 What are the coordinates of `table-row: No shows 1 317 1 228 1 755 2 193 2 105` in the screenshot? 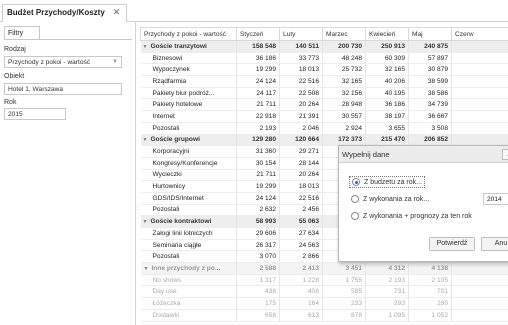 It's located at (324, 280).